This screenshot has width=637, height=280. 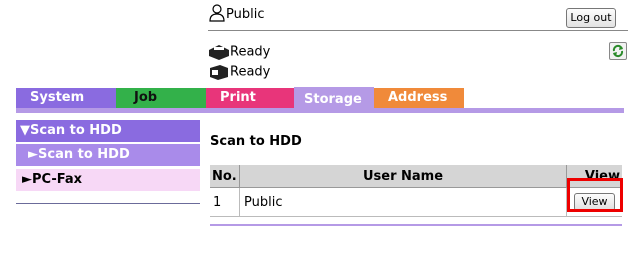 I want to click on logout-button: Log out, so click(x=591, y=18).